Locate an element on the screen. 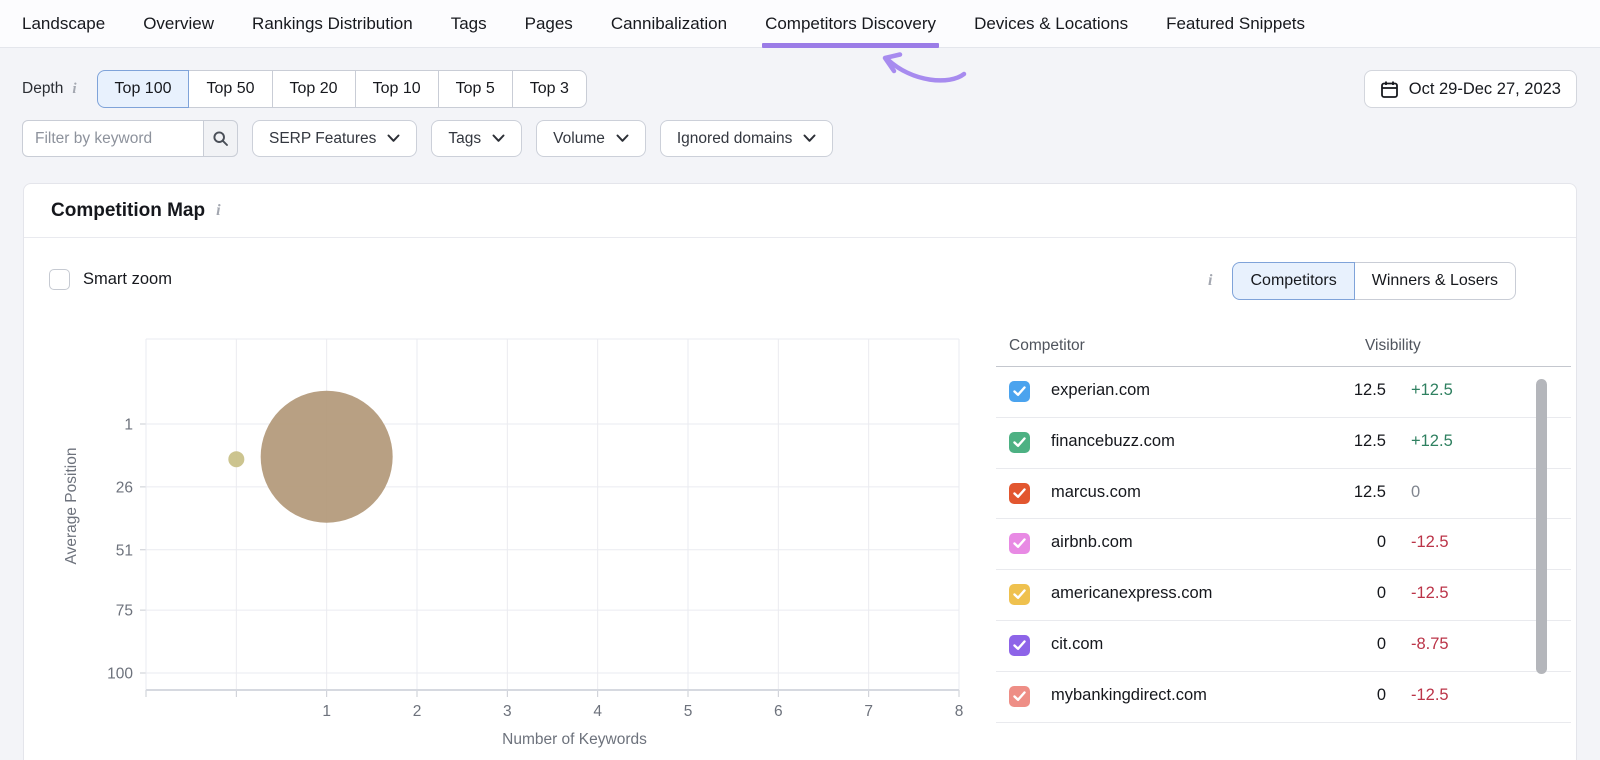  depth-option-top-100: Top 100 is located at coordinates (143, 89).